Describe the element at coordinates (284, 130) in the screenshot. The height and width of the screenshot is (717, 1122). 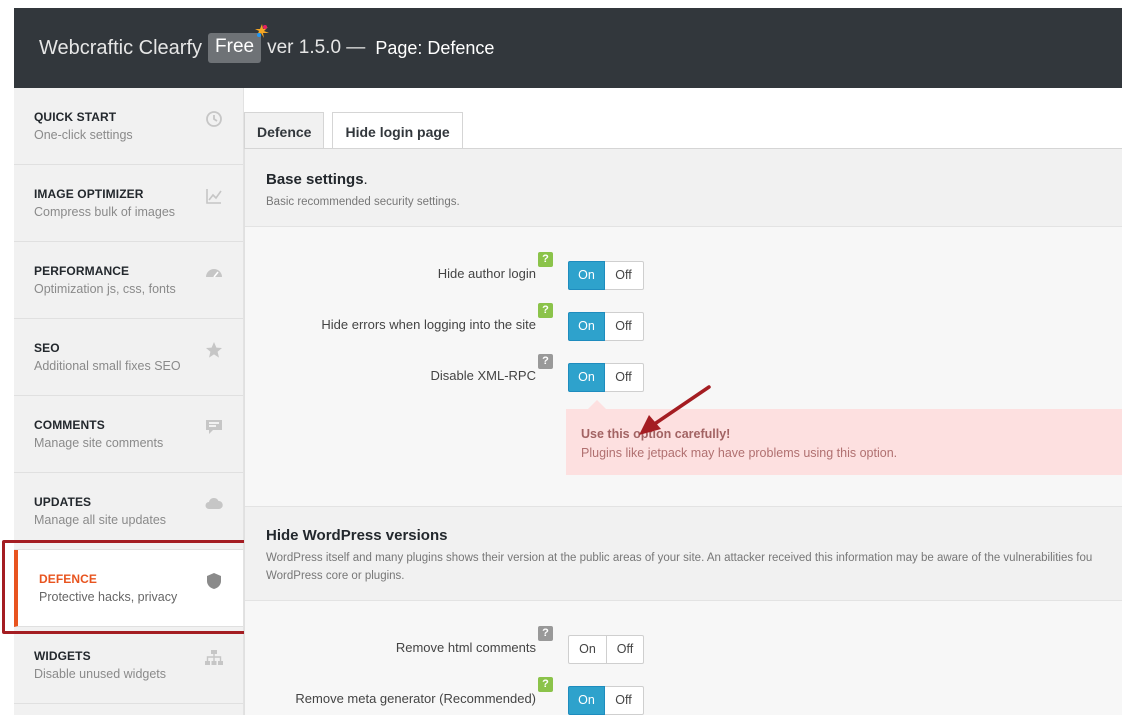
I see `tab-defence: Defence` at that location.